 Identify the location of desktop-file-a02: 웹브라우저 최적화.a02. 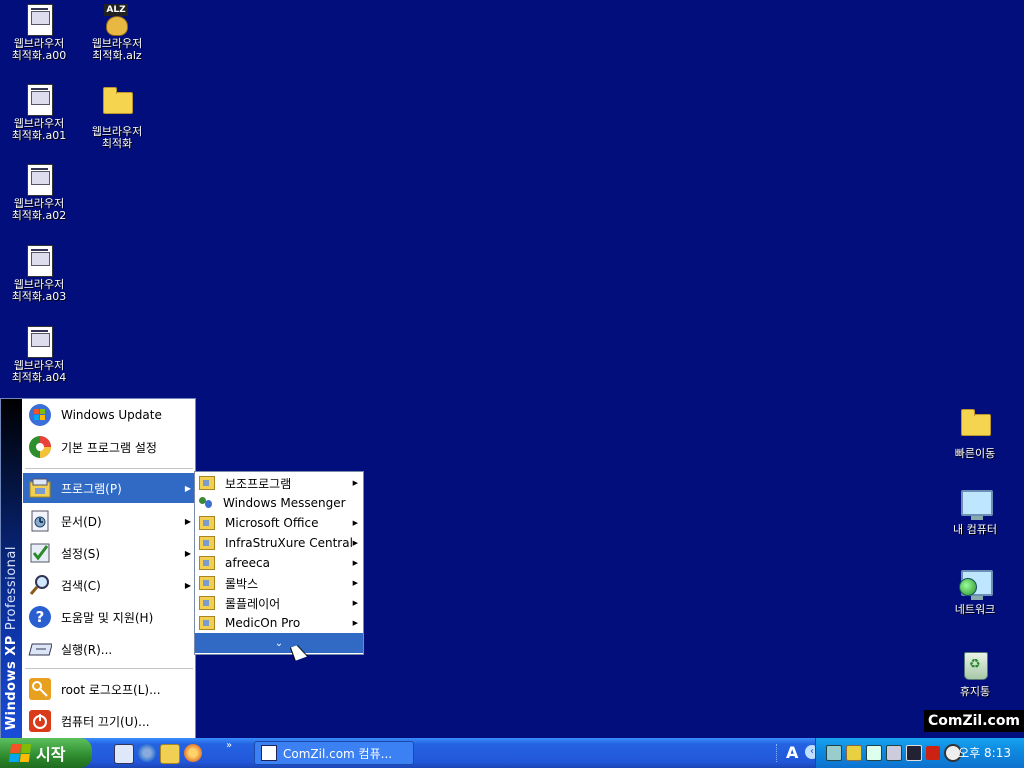
(39, 193).